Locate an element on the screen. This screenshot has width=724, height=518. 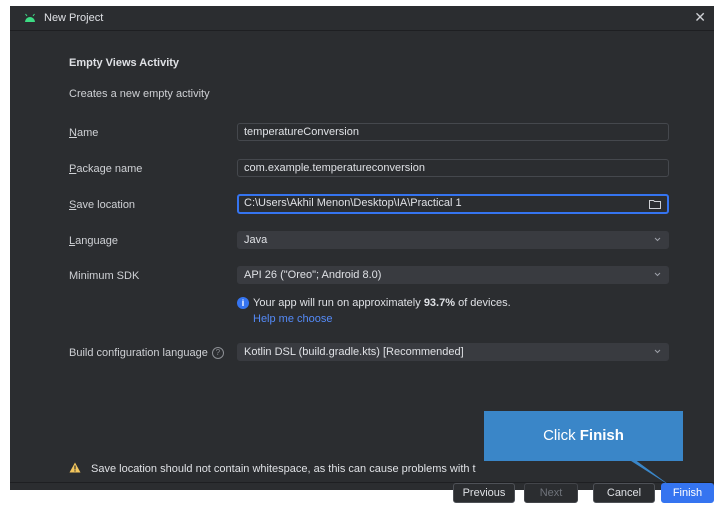
minimum-sdk-value: API 26 ("Oreo"; Android 8.0) is located at coordinates (313, 275).